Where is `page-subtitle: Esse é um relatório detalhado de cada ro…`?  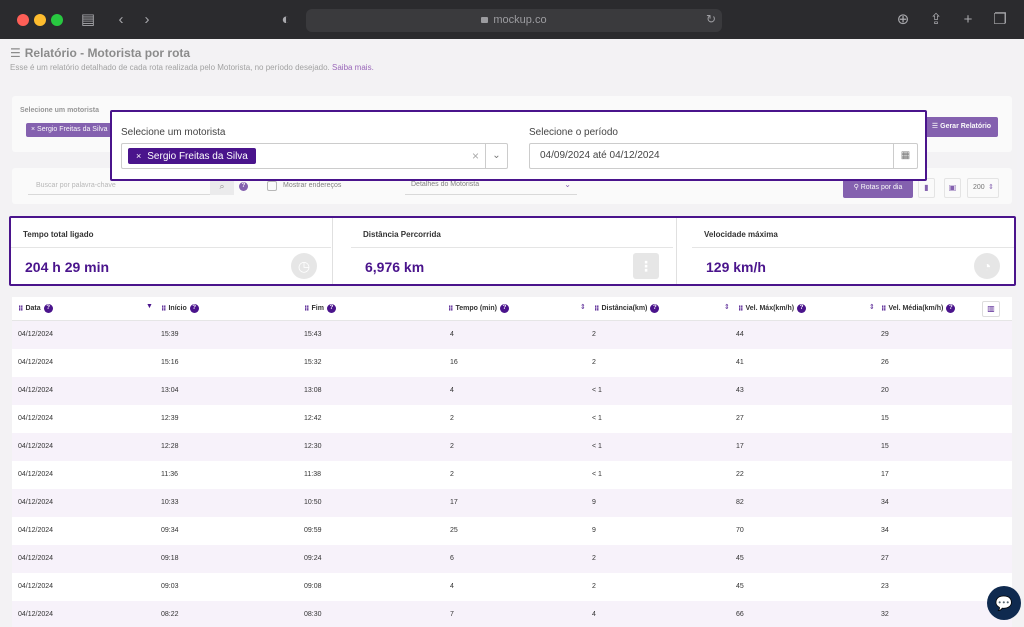
page-subtitle: Esse é um relatório detalhado de cada ro… is located at coordinates (192, 67).